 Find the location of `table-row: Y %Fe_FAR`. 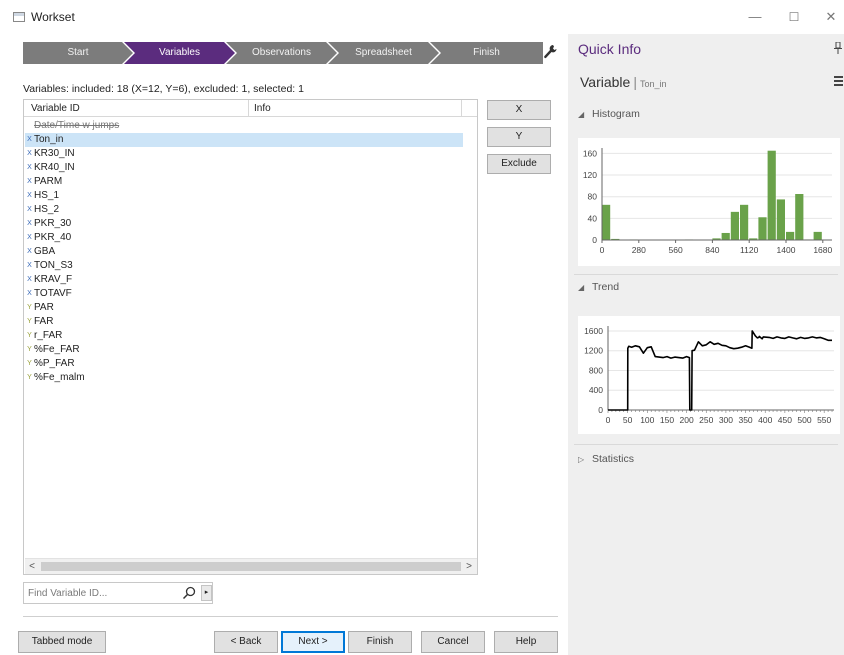

table-row: Y %Fe_FAR is located at coordinates (244, 350).